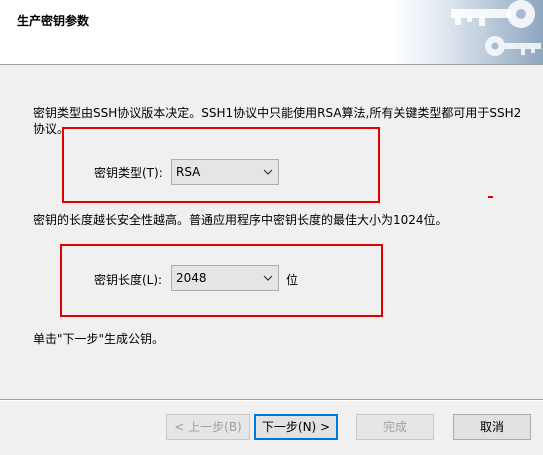  Describe the element at coordinates (395, 427) in the screenshot. I see `finish-button: 完成` at that location.